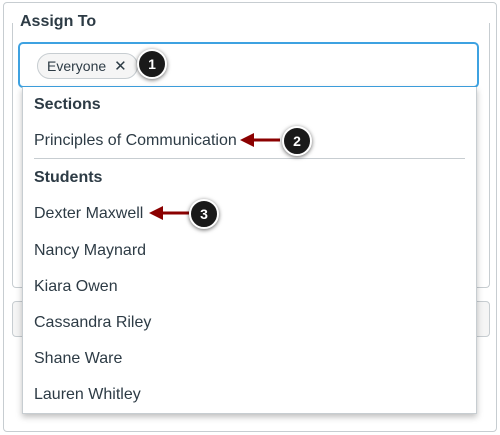 The image size is (500, 435). I want to click on divider, so click(249, 158).